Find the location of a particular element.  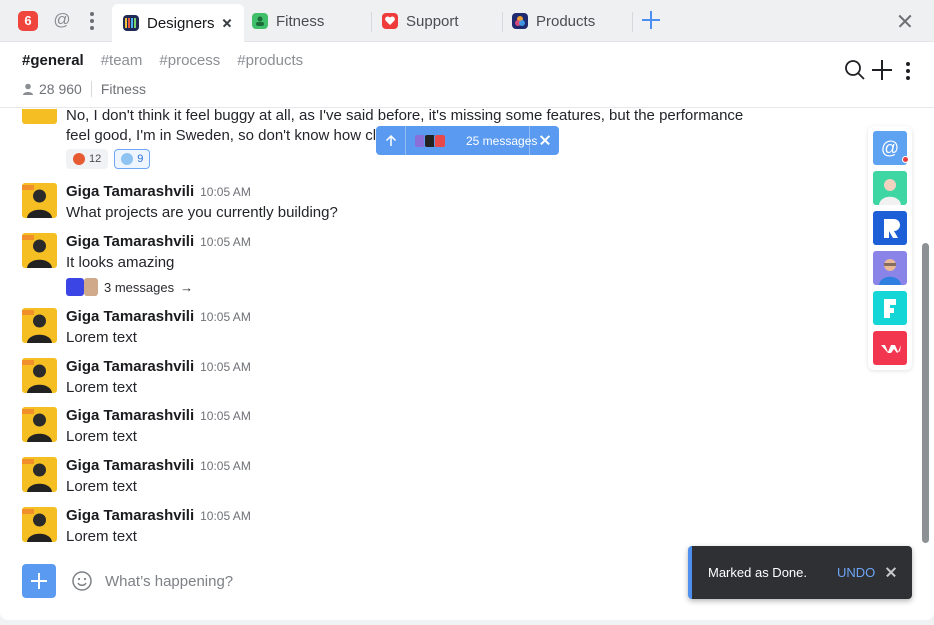

scrollbar-thumb is located at coordinates (925, 393).